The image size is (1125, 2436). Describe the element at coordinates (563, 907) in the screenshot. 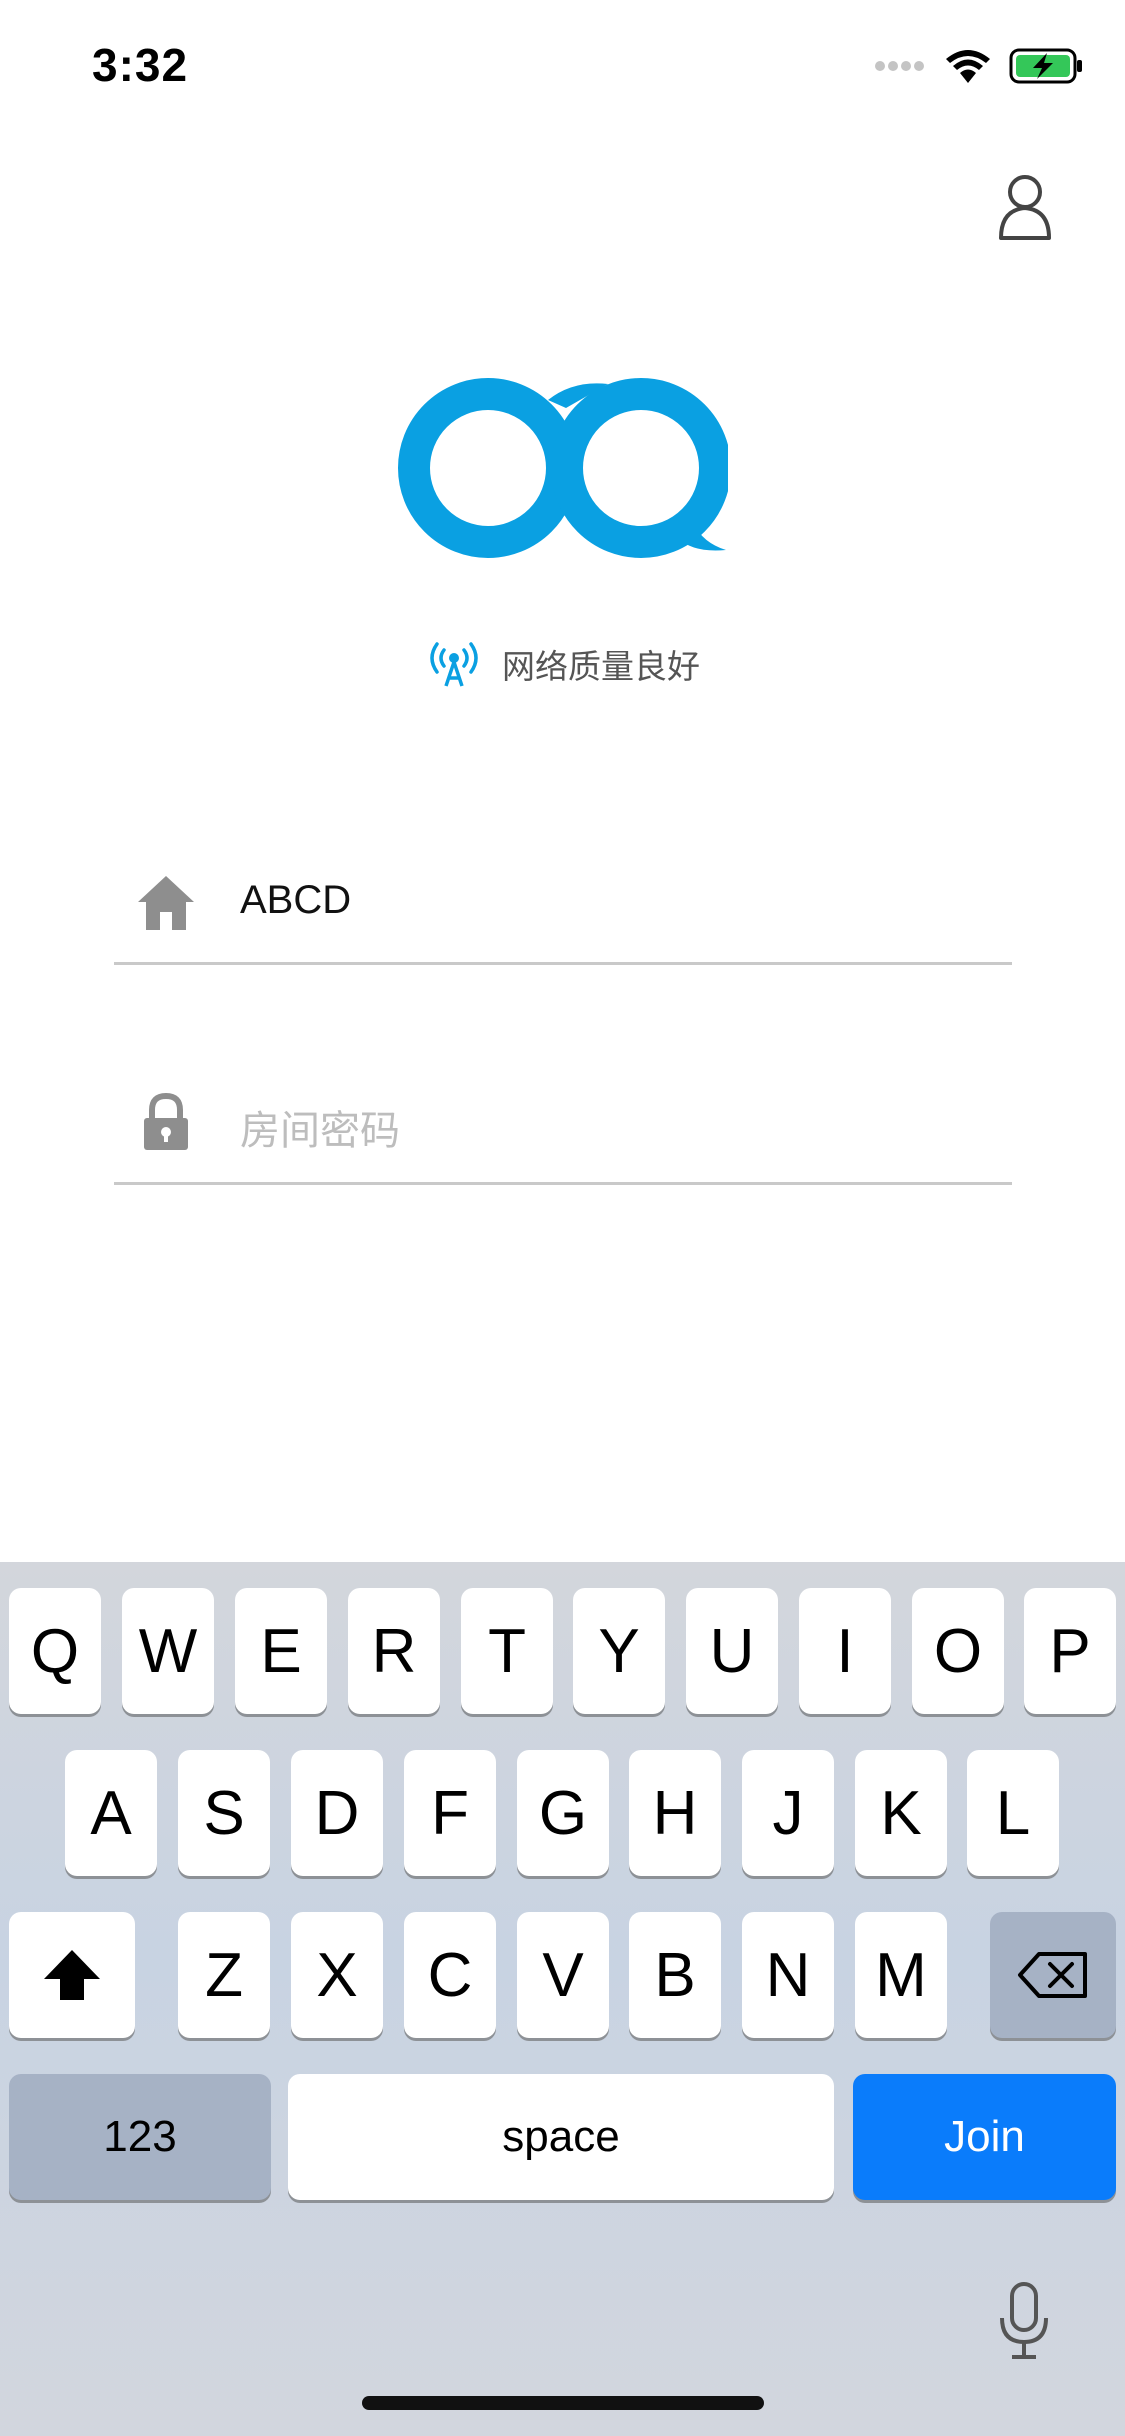

I see `room-field: ABCD` at that location.